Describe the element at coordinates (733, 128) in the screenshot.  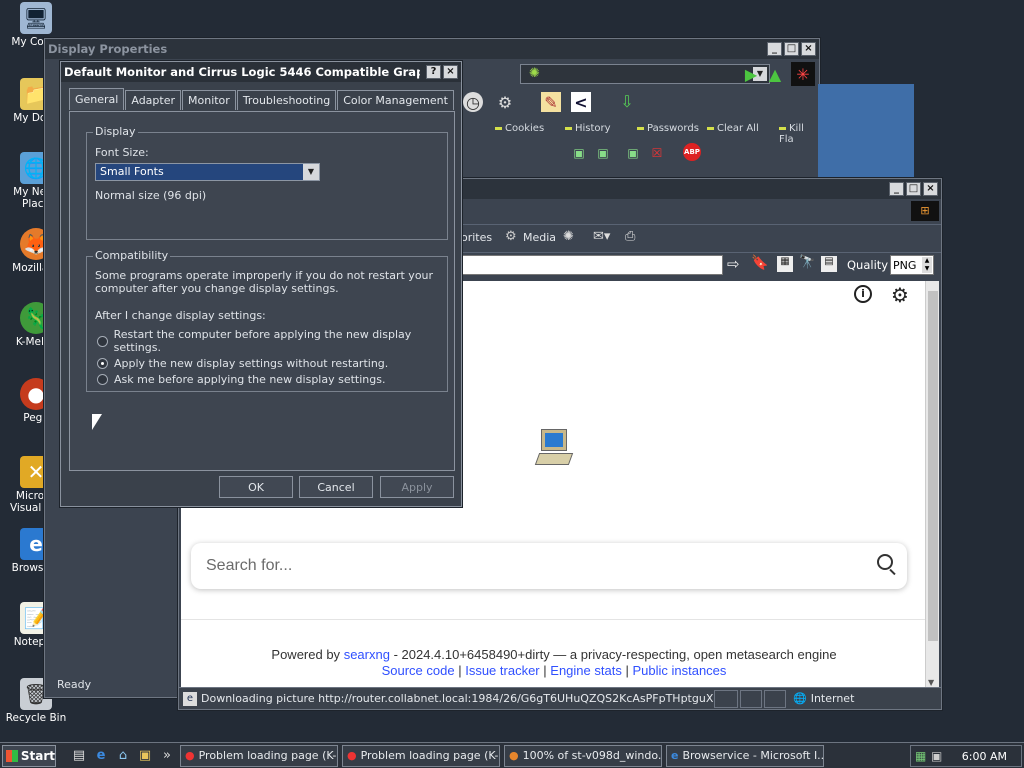
I see `clear-all-link: Clear All` at that location.